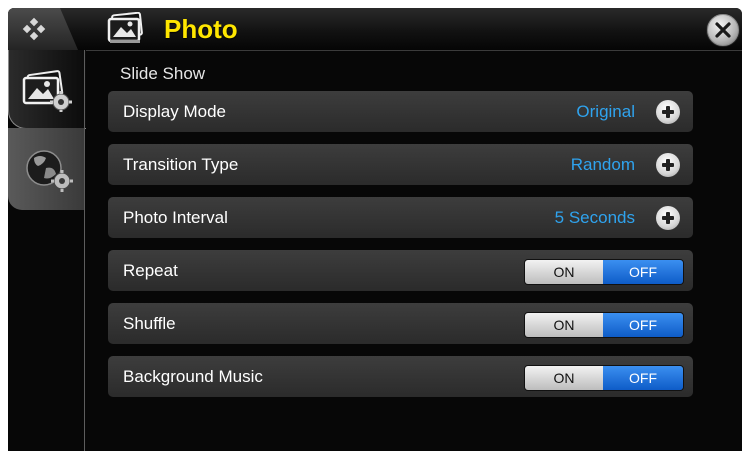 This screenshot has width=744, height=451. Describe the element at coordinates (400, 323) in the screenshot. I see `setting-row-shuffle: Shuffle ON OFF` at that location.